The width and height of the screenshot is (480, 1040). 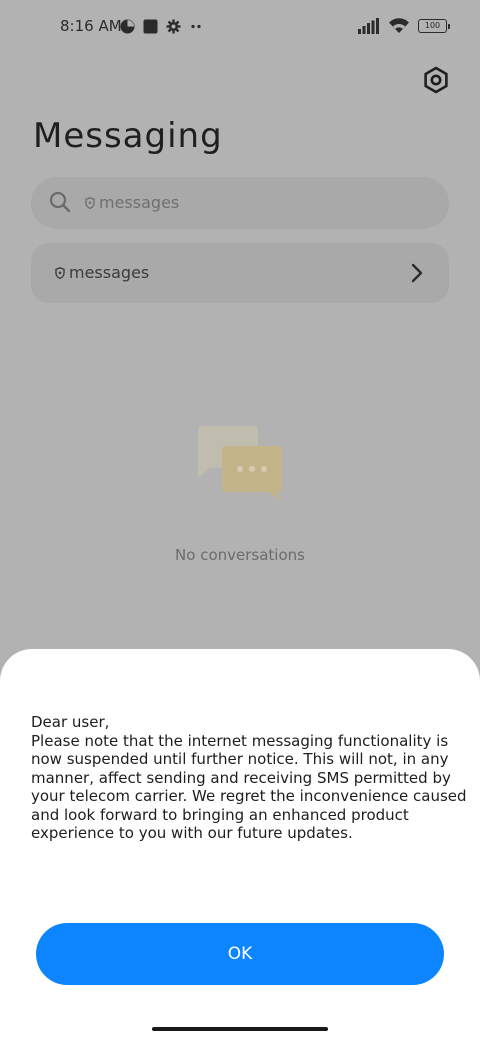 I want to click on home-indicator, so click(x=240, y=1029).